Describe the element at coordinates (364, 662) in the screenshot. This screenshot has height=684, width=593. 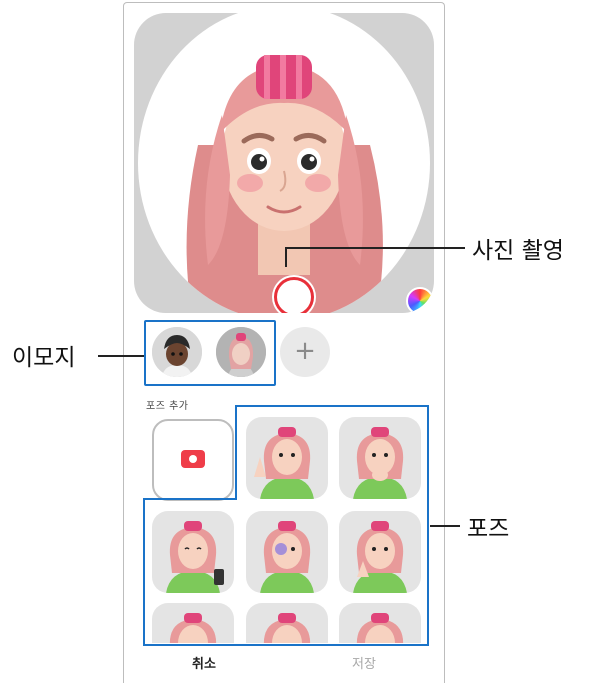
I see `save-button: 저장` at that location.